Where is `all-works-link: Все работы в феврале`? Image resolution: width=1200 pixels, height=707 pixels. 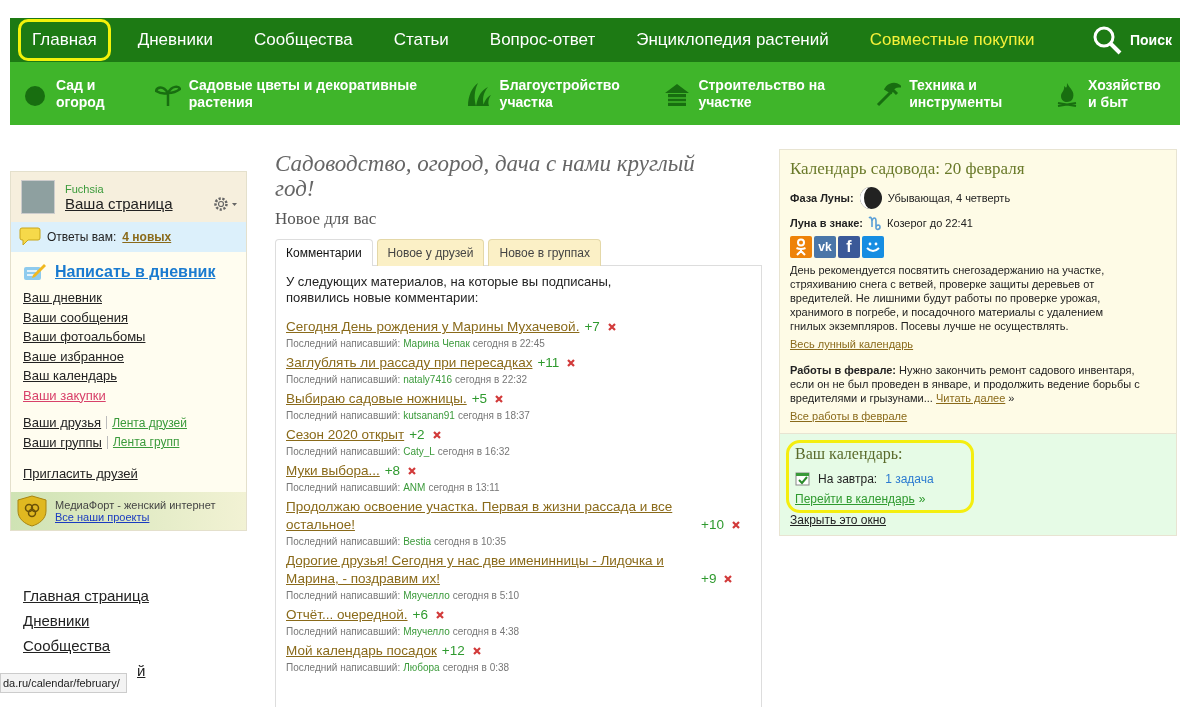
all-works-link: Все работы в феврале is located at coordinates (849, 416).